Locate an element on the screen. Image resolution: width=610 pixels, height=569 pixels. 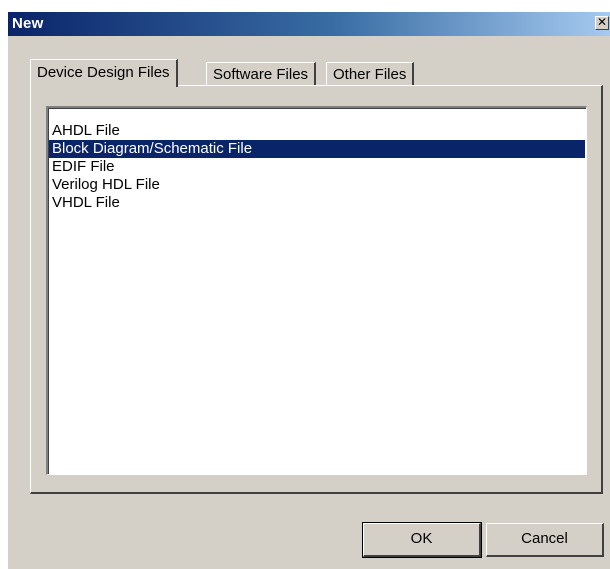
tab-label: Other Files is located at coordinates (370, 74).